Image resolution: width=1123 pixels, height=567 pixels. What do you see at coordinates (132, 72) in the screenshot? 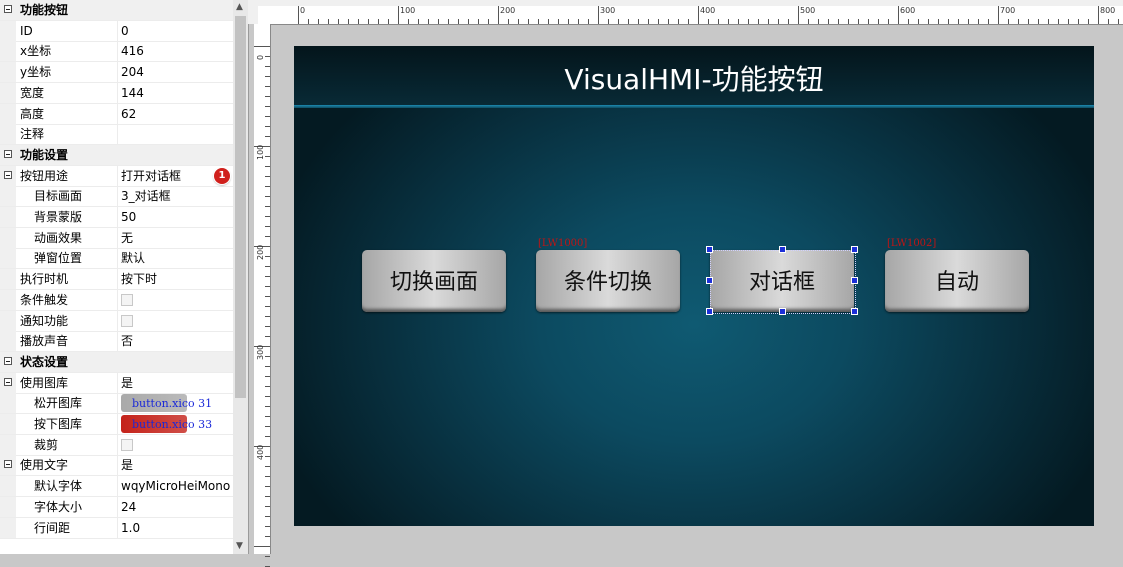
I see `property-value: 204` at bounding box center [132, 72].